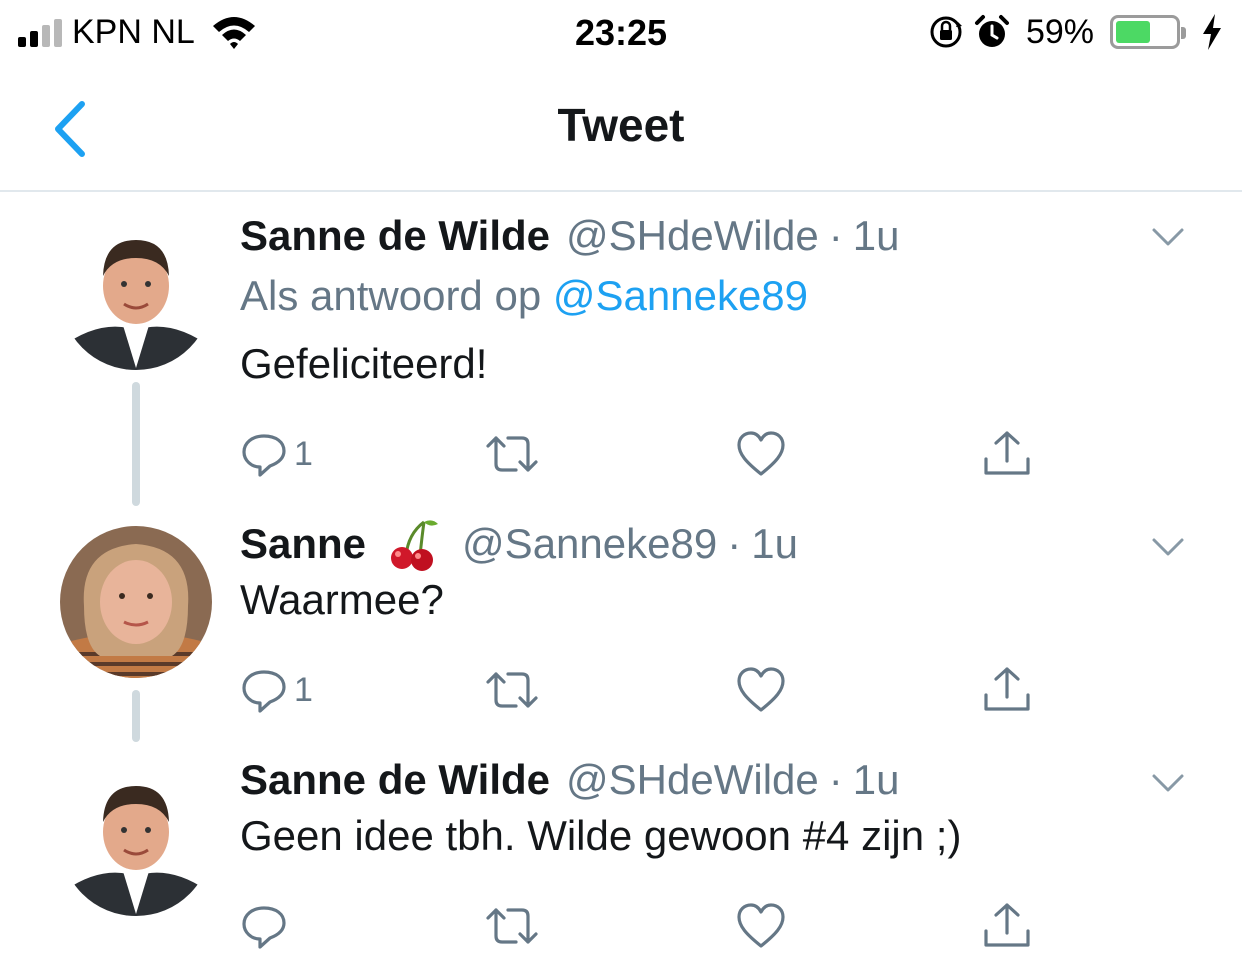 This screenshot has height=977, width=1242. What do you see at coordinates (621, 32) in the screenshot?
I see `status-bar: KPN NL 23:25 59%` at bounding box center [621, 32].